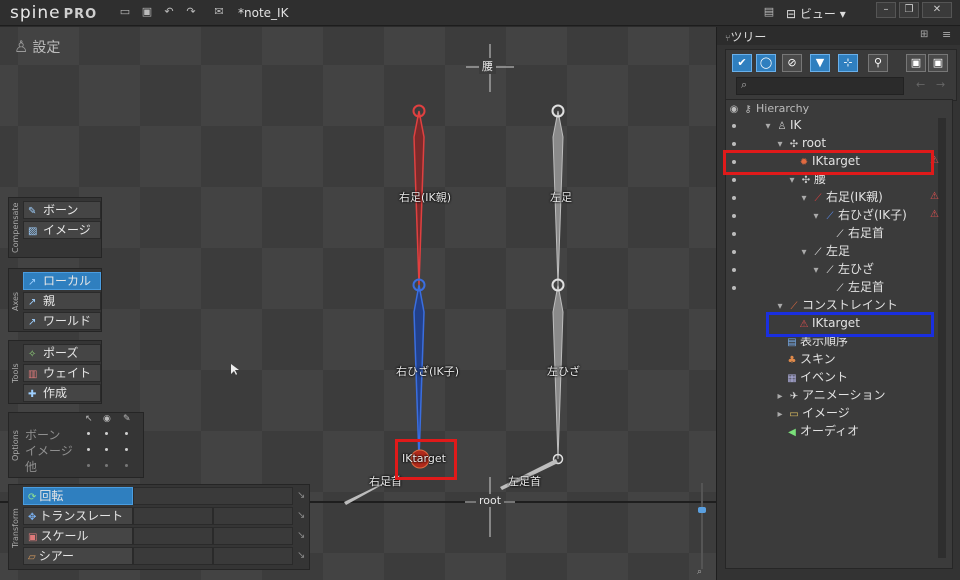 This screenshot has width=960, height=580. What do you see at coordinates (924, 34) in the screenshot?
I see `tree-options-icon: ⊞` at bounding box center [924, 34].